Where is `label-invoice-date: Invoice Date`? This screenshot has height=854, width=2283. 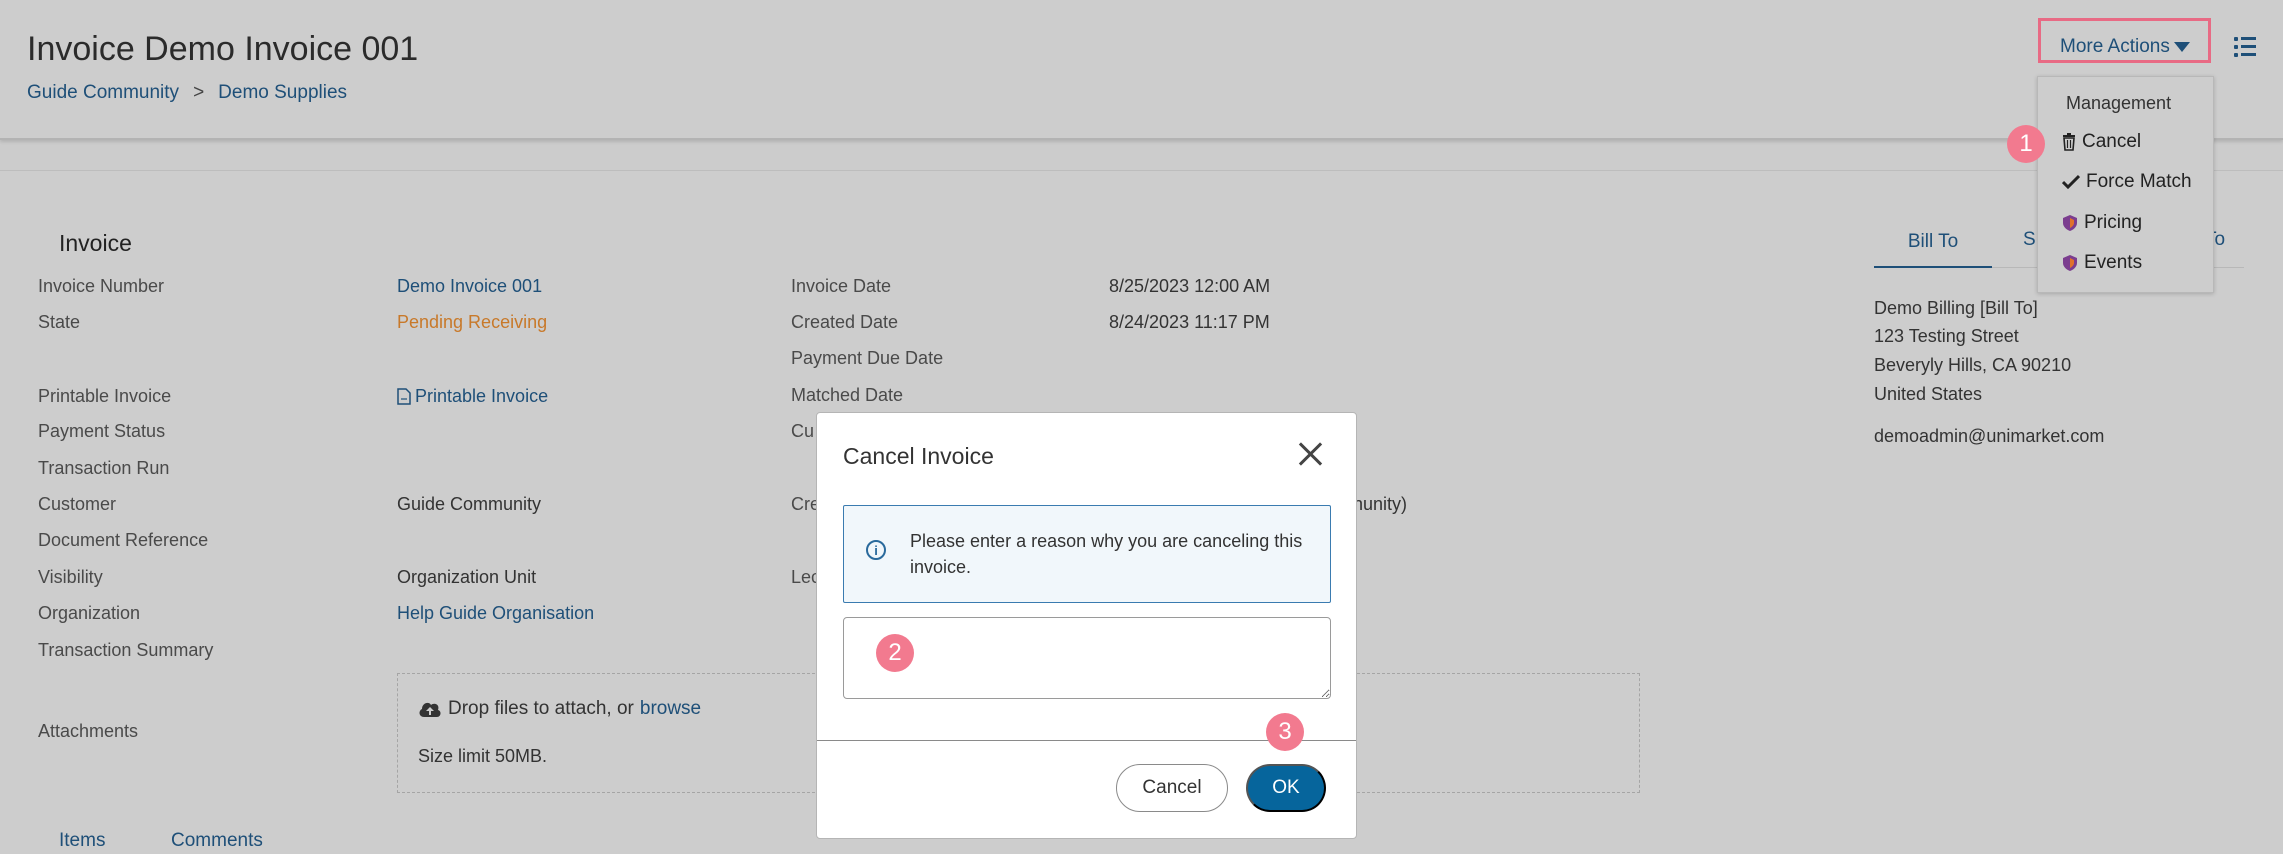 label-invoice-date: Invoice Date is located at coordinates (841, 286).